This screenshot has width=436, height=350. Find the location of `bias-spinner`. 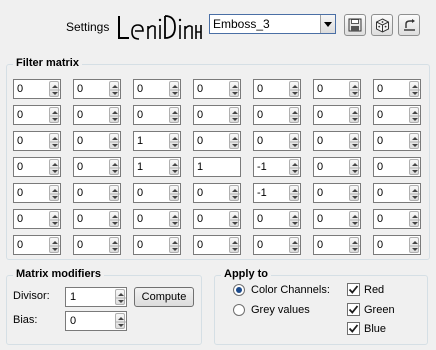

bias-spinner is located at coordinates (120, 321).